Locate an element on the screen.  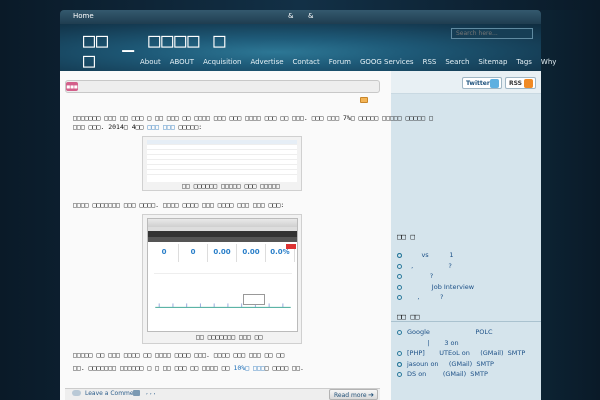
nav-item-goog-services: GOOG Services is located at coordinates (387, 64).